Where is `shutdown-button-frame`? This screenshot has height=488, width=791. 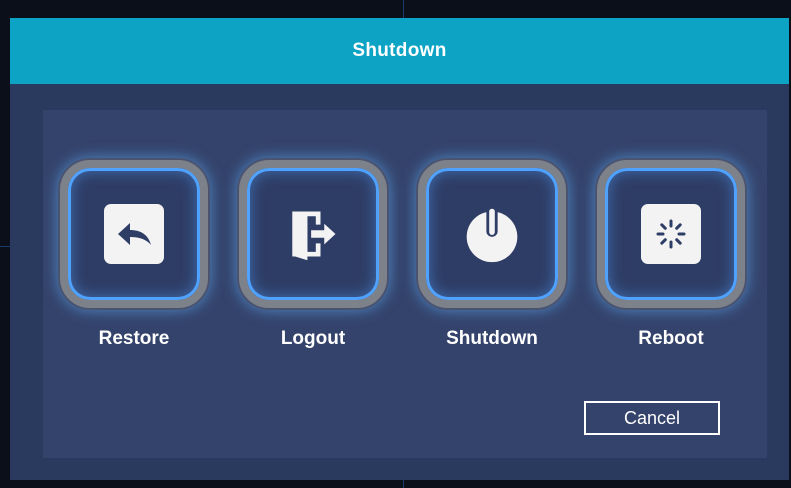
shutdown-button-frame is located at coordinates (492, 234).